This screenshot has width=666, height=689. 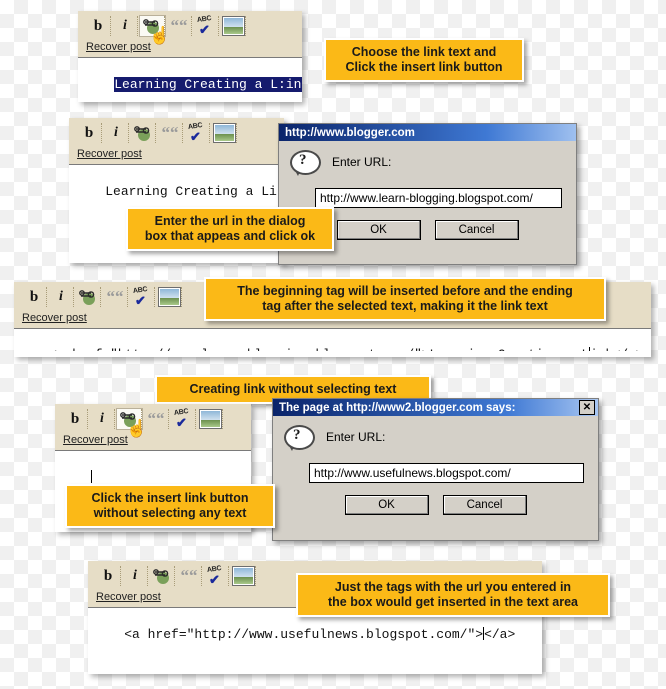 I want to click on post-text-area: Learning Creating a L:ink, so click(x=190, y=75).